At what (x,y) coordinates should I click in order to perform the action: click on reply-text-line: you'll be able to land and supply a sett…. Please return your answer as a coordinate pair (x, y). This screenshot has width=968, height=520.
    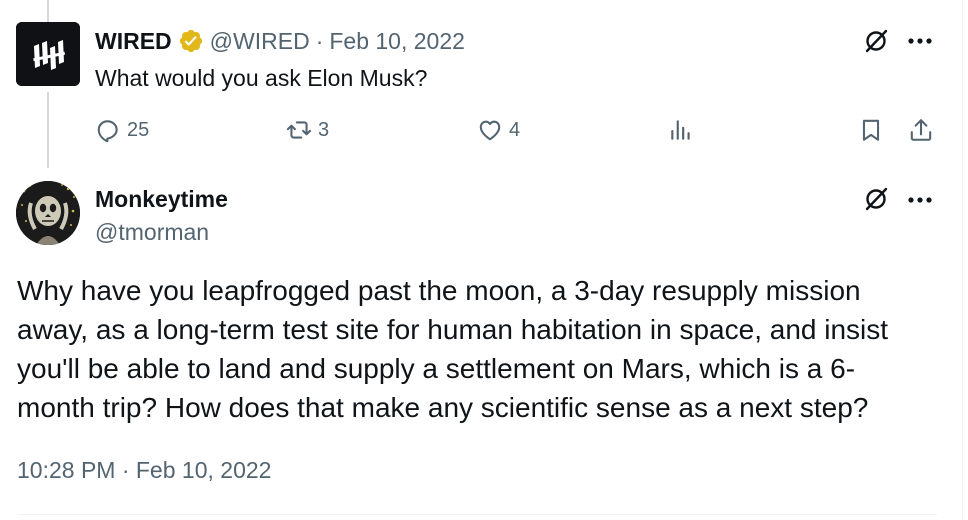
    Looking at the image, I should click on (436, 368).